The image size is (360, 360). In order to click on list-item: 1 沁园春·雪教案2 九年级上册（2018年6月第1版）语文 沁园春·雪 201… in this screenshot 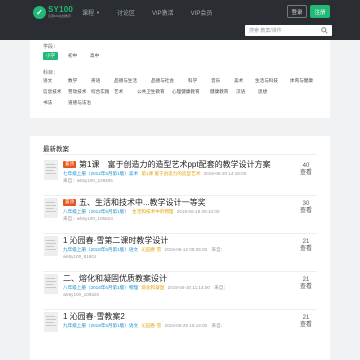, I will do `click(180, 329)`.